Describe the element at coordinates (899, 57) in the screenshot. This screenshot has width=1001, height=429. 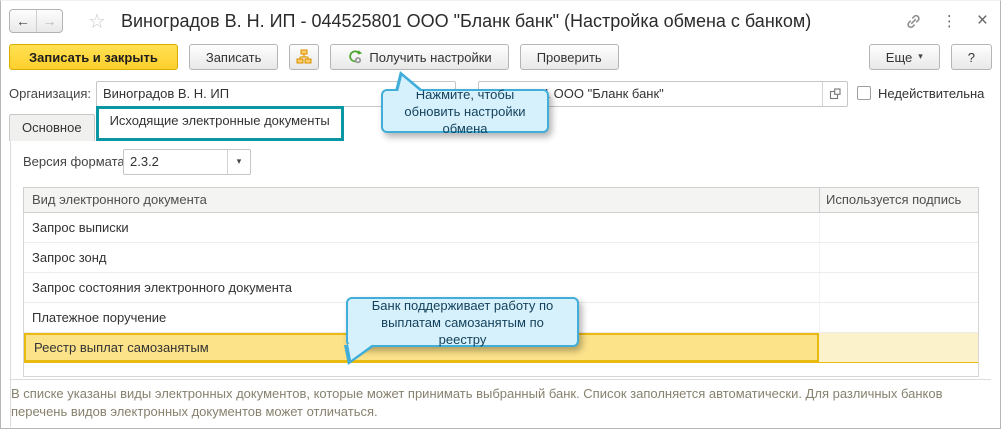
I see `more-label: Еще` at that location.